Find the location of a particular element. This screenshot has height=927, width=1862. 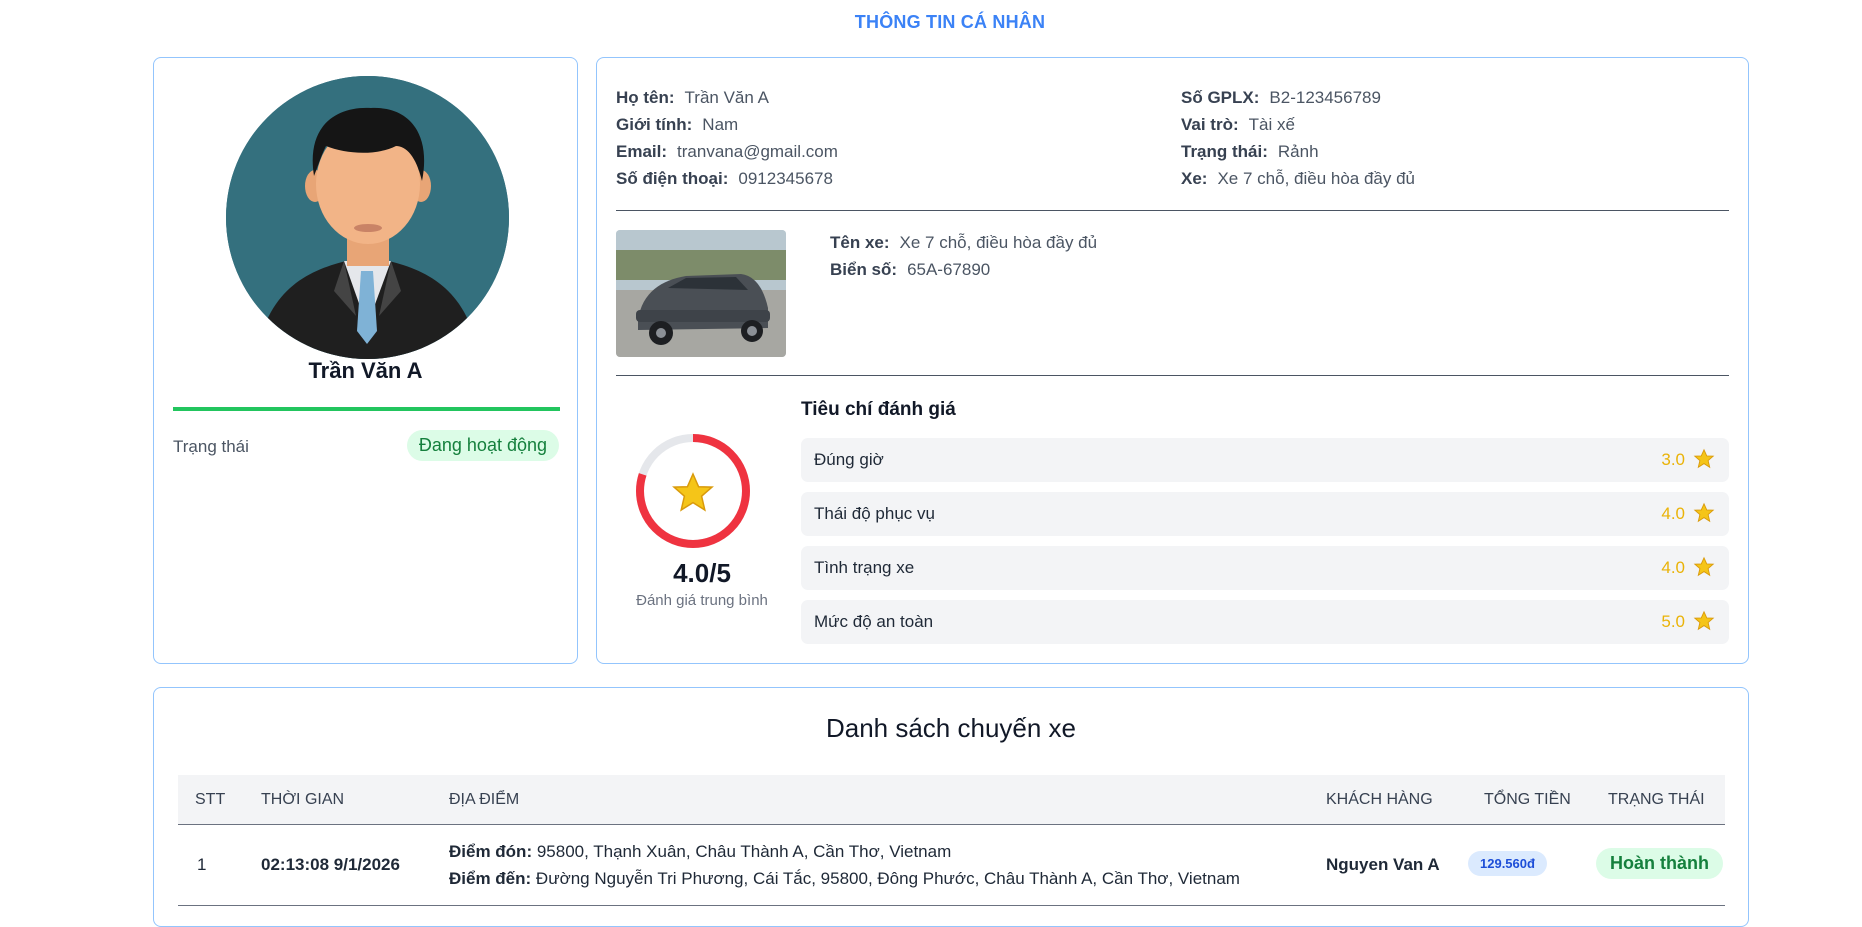

profile-card: Trần Văn A Trạng thái Đang hoạt động is located at coordinates (365, 360).